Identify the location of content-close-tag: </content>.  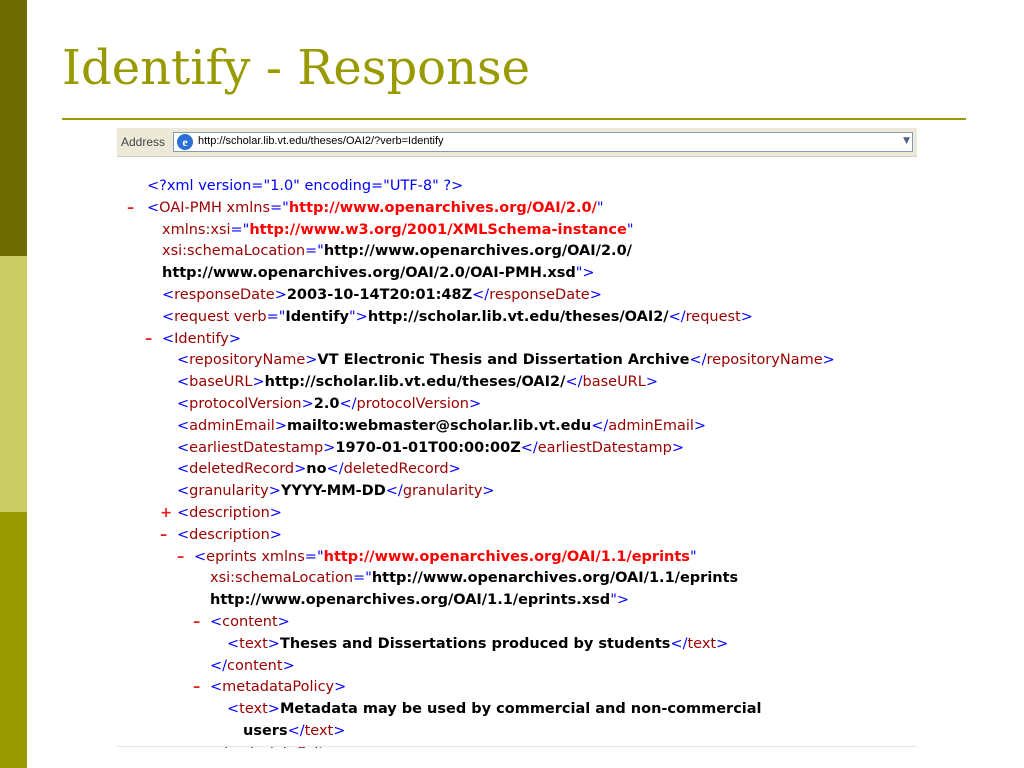
(252, 665).